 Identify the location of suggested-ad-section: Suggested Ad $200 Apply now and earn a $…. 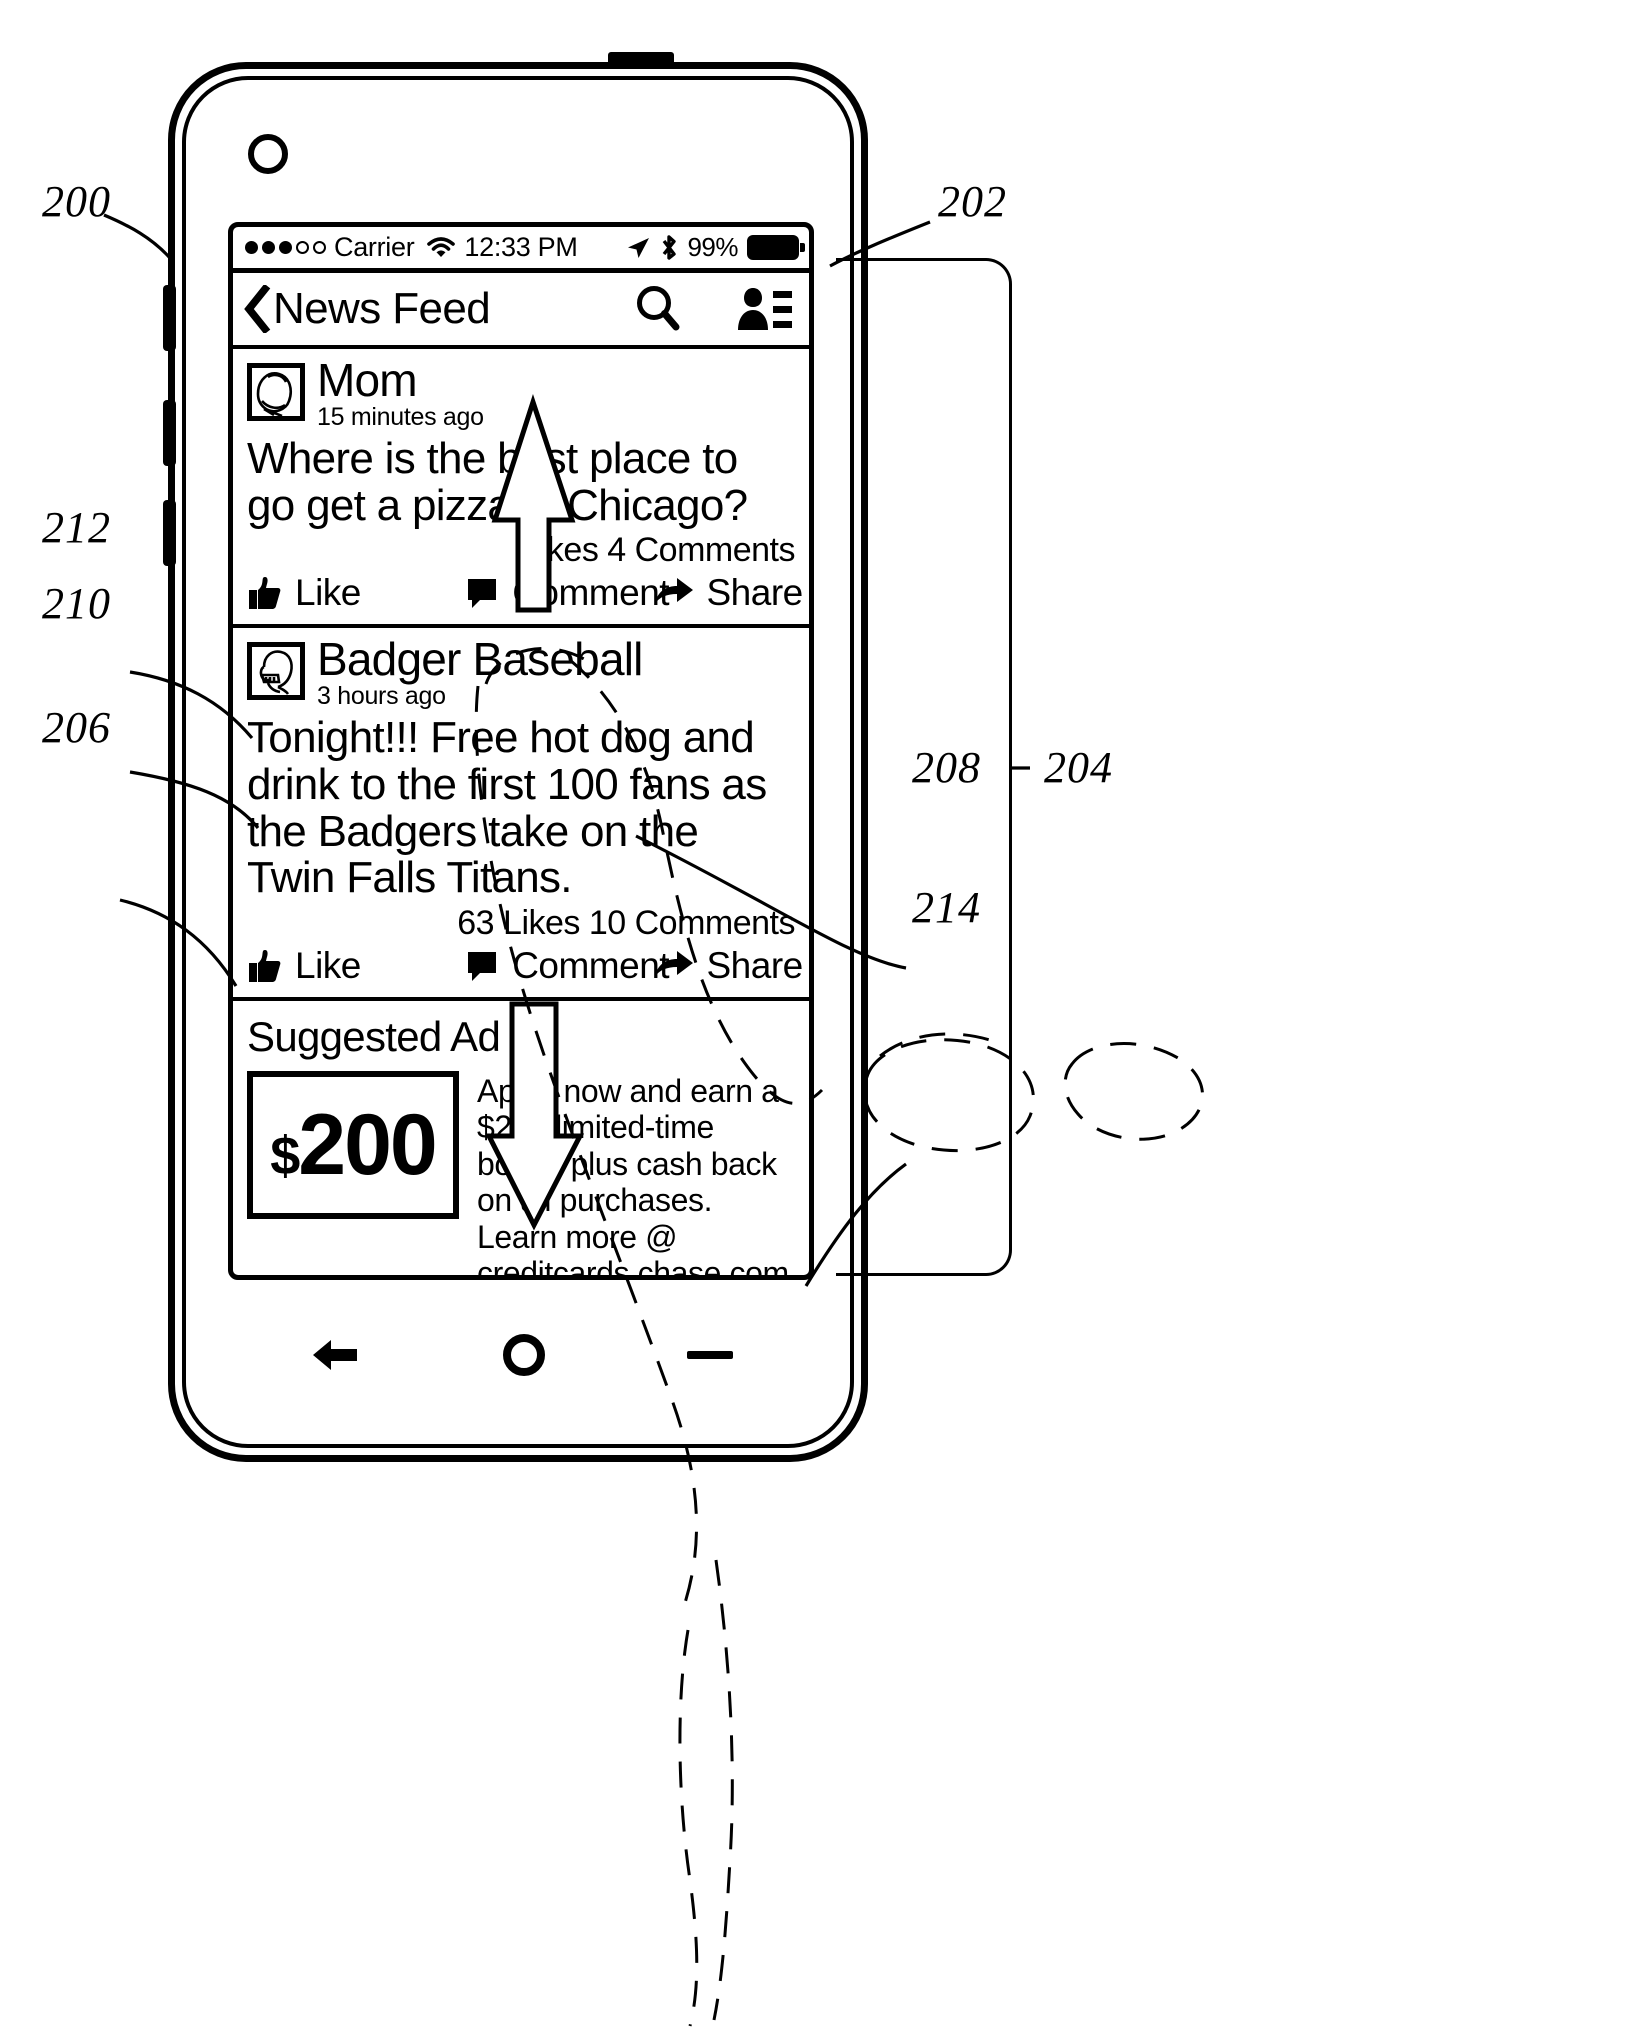
(521, 1140).